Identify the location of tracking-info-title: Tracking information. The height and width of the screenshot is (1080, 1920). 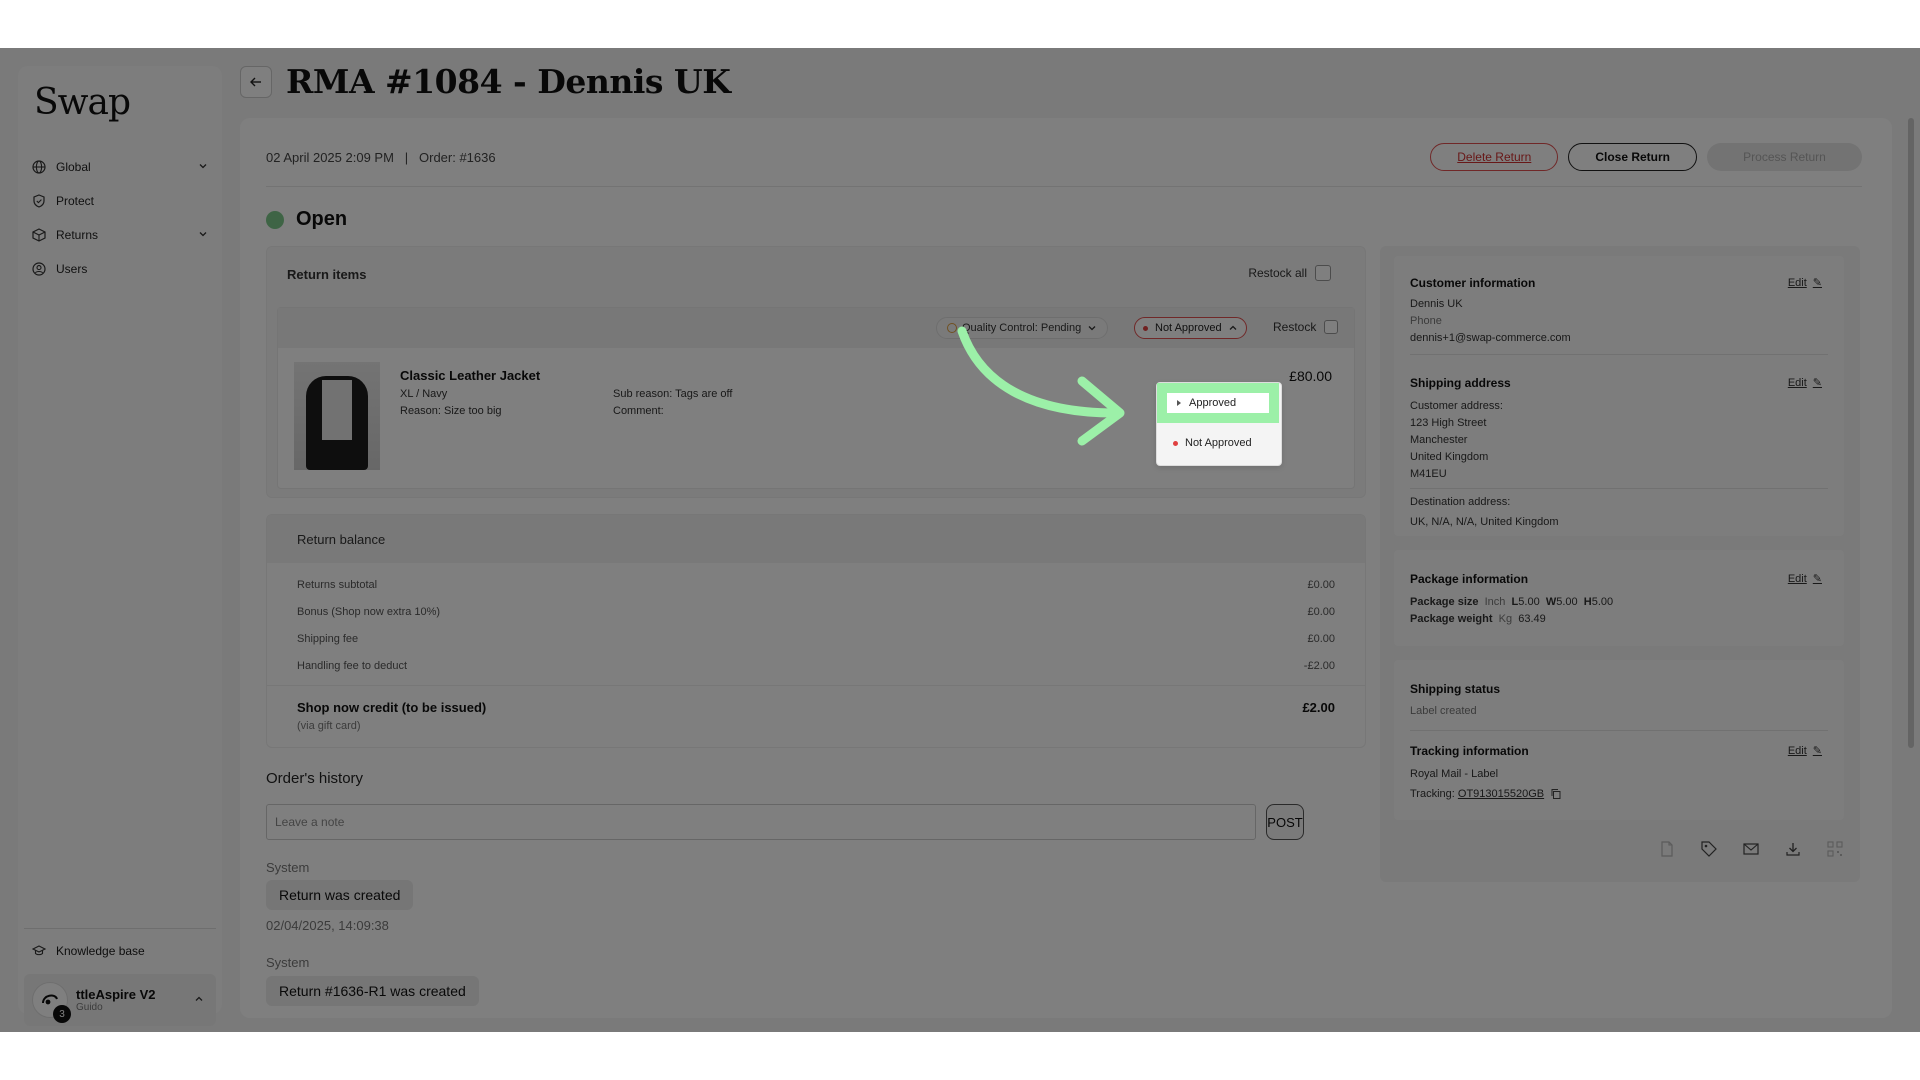
(1469, 751).